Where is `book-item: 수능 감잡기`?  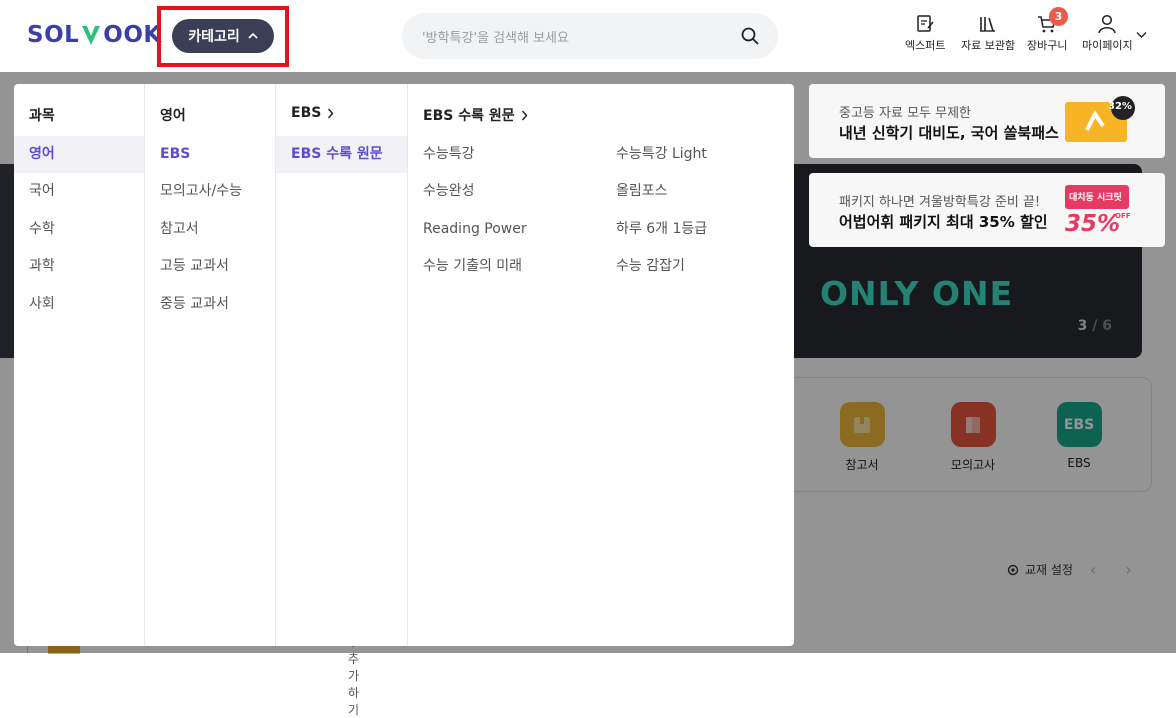
book-item: 수능 감잡기 is located at coordinates (643, 266).